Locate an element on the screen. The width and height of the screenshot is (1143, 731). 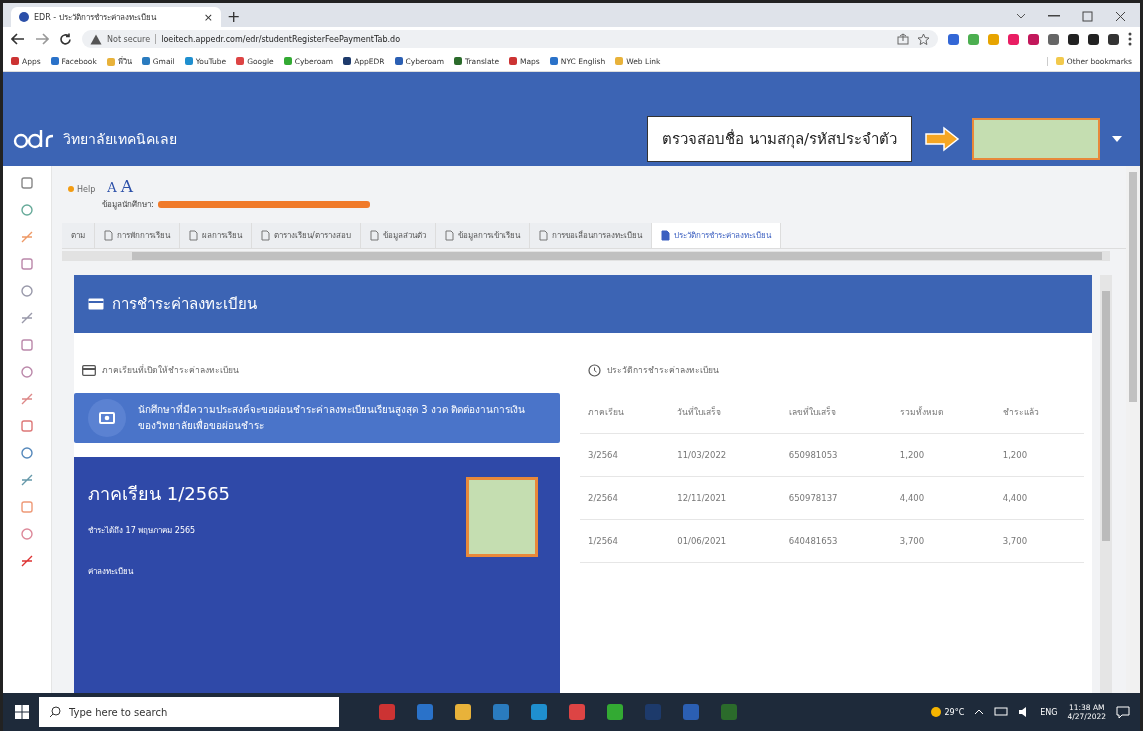
banknote-icon is located at coordinates (107, 418).